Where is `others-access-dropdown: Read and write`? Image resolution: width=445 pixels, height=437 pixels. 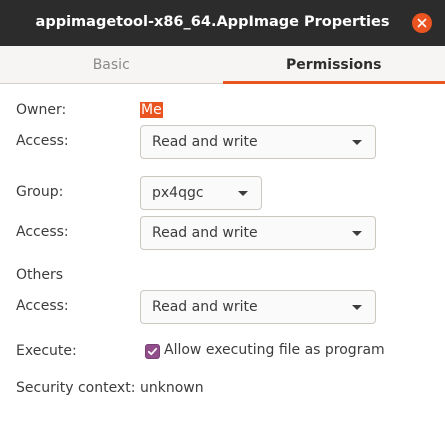 others-access-dropdown: Read and write is located at coordinates (258, 307).